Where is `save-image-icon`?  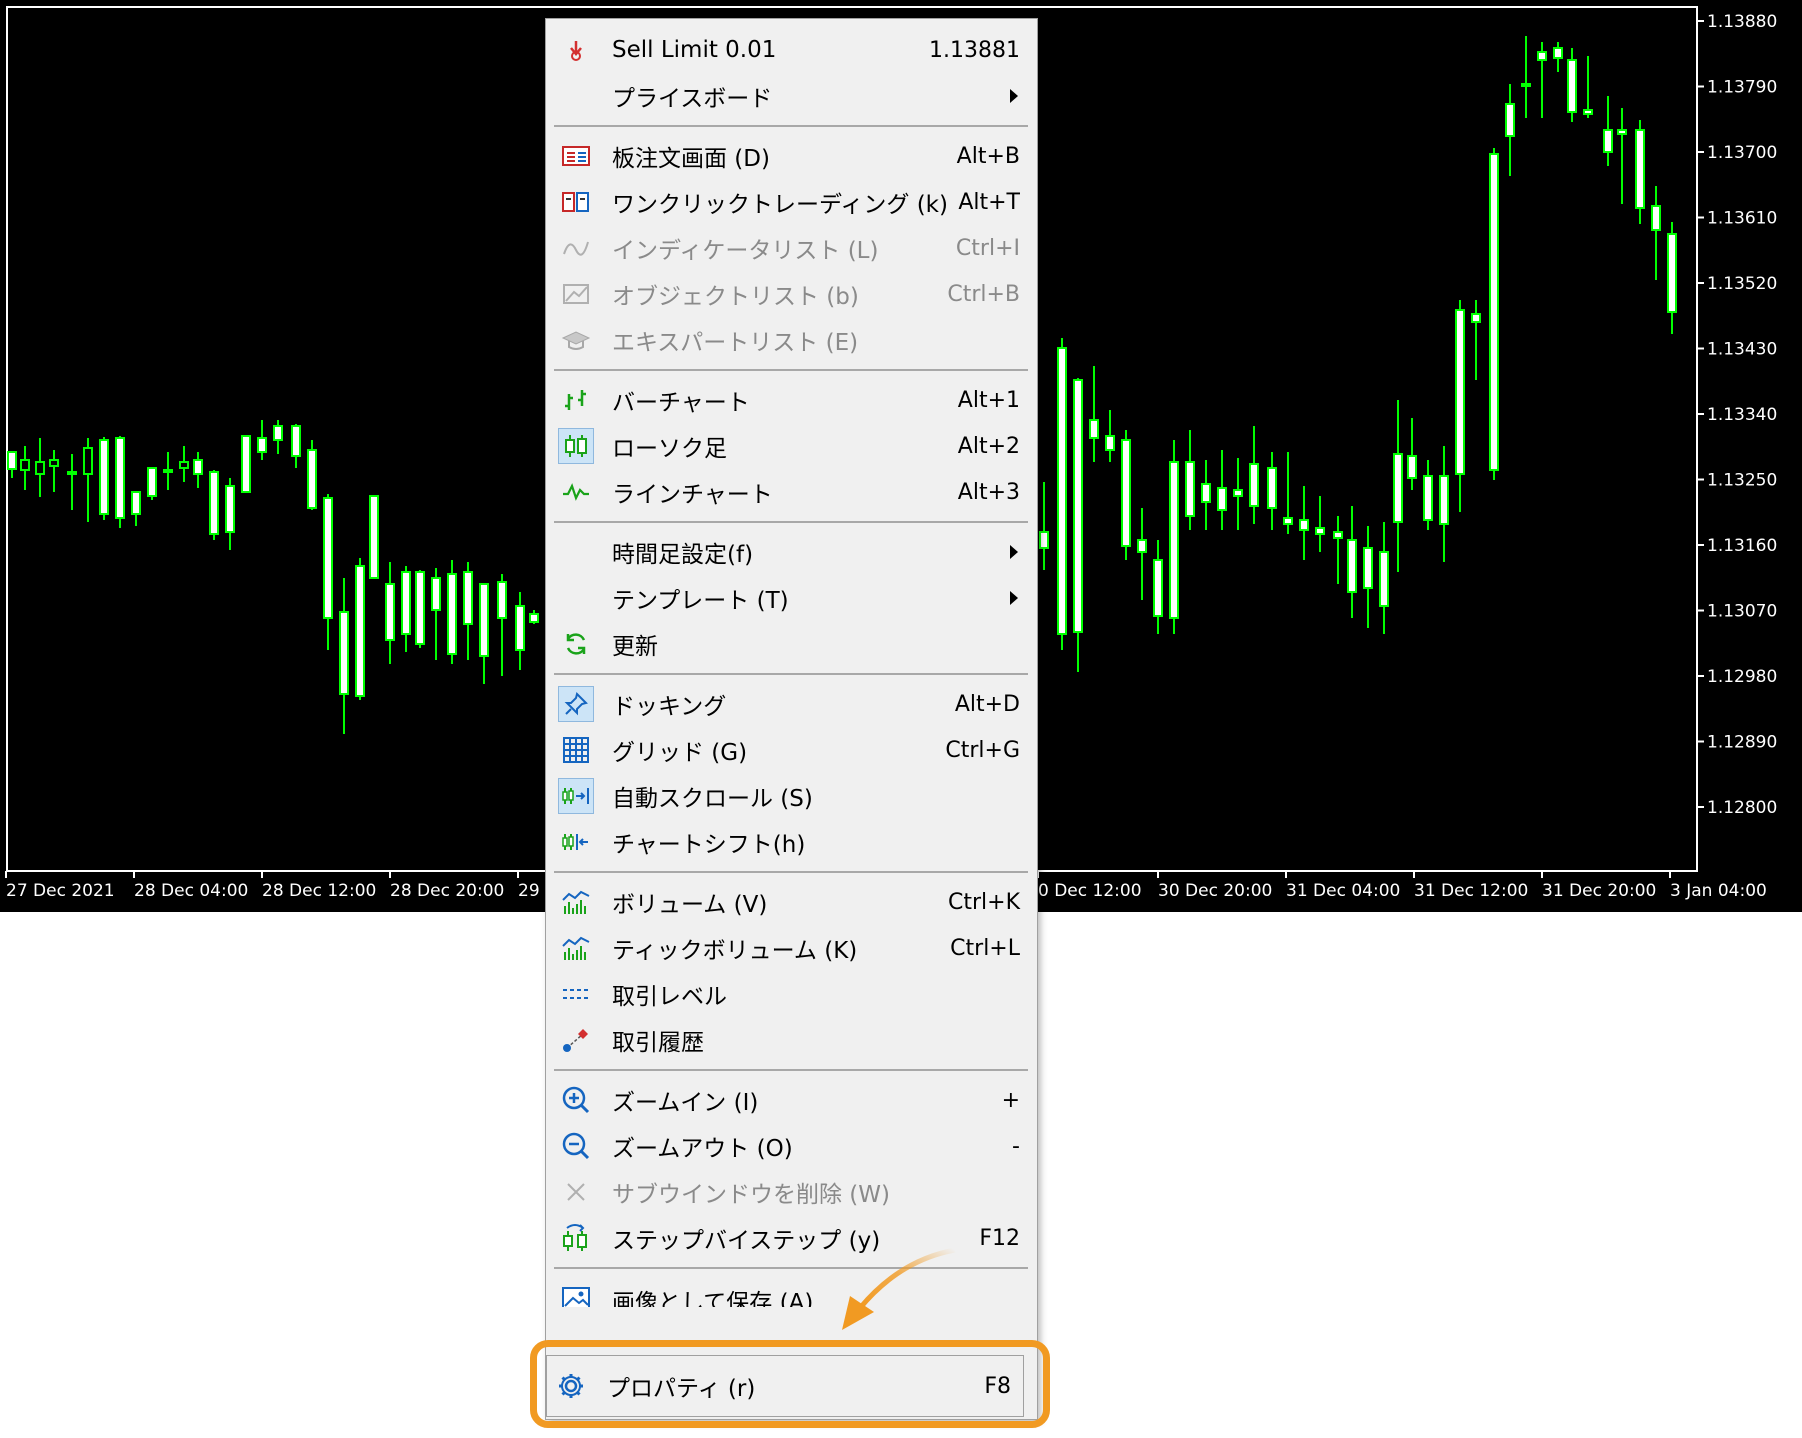
save-image-icon is located at coordinates (576, 1293).